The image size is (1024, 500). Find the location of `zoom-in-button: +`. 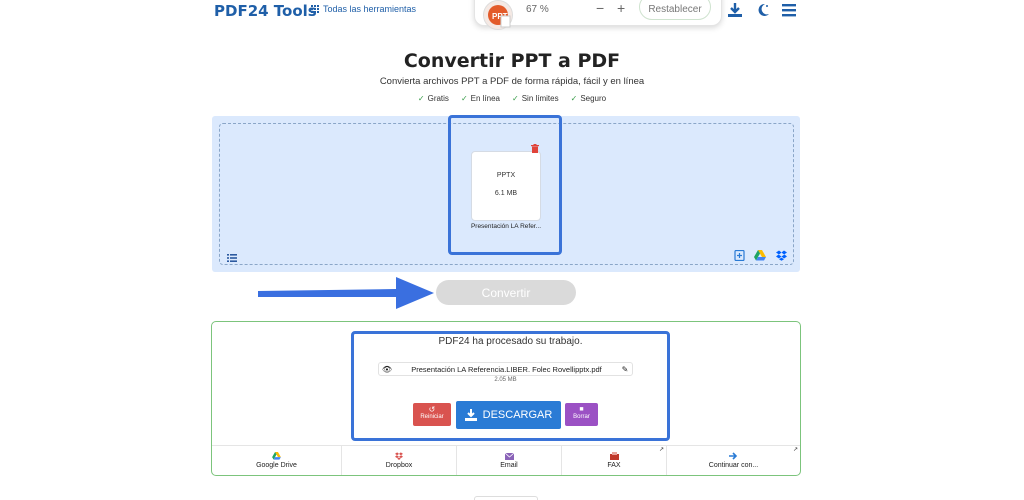

zoom-in-button: + is located at coordinates (621, 8).